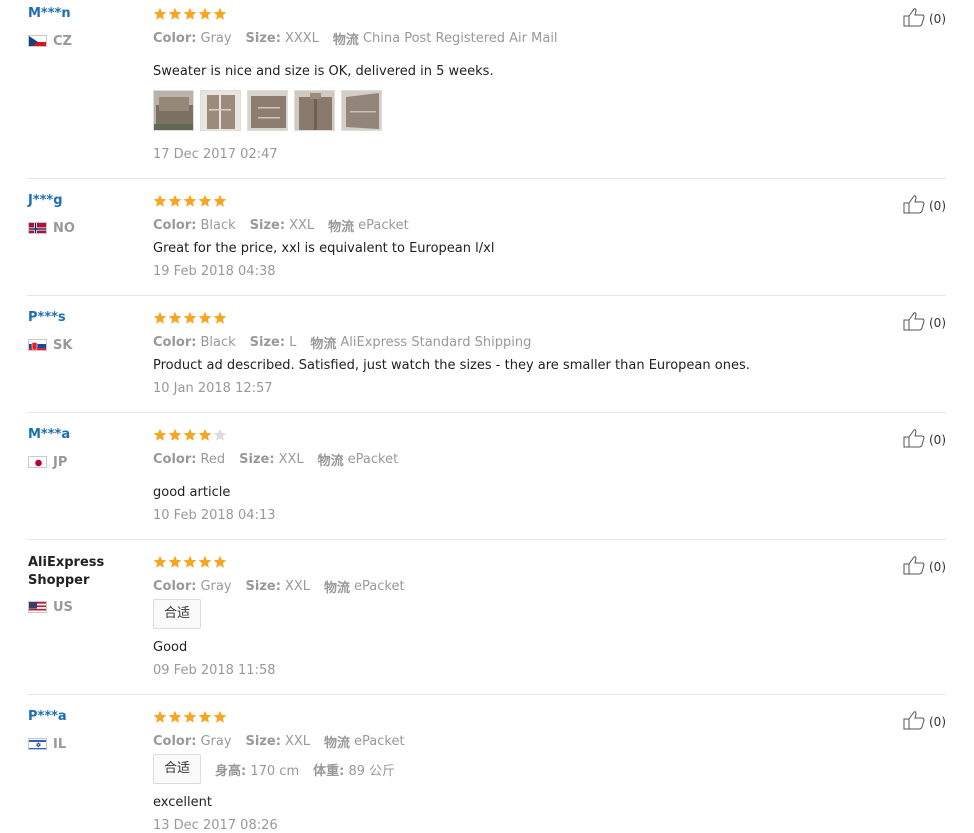 This screenshot has height=833, width=974. What do you see at coordinates (215, 154) in the screenshot?
I see `review-date: 17 Dec 2017 02:47` at bounding box center [215, 154].